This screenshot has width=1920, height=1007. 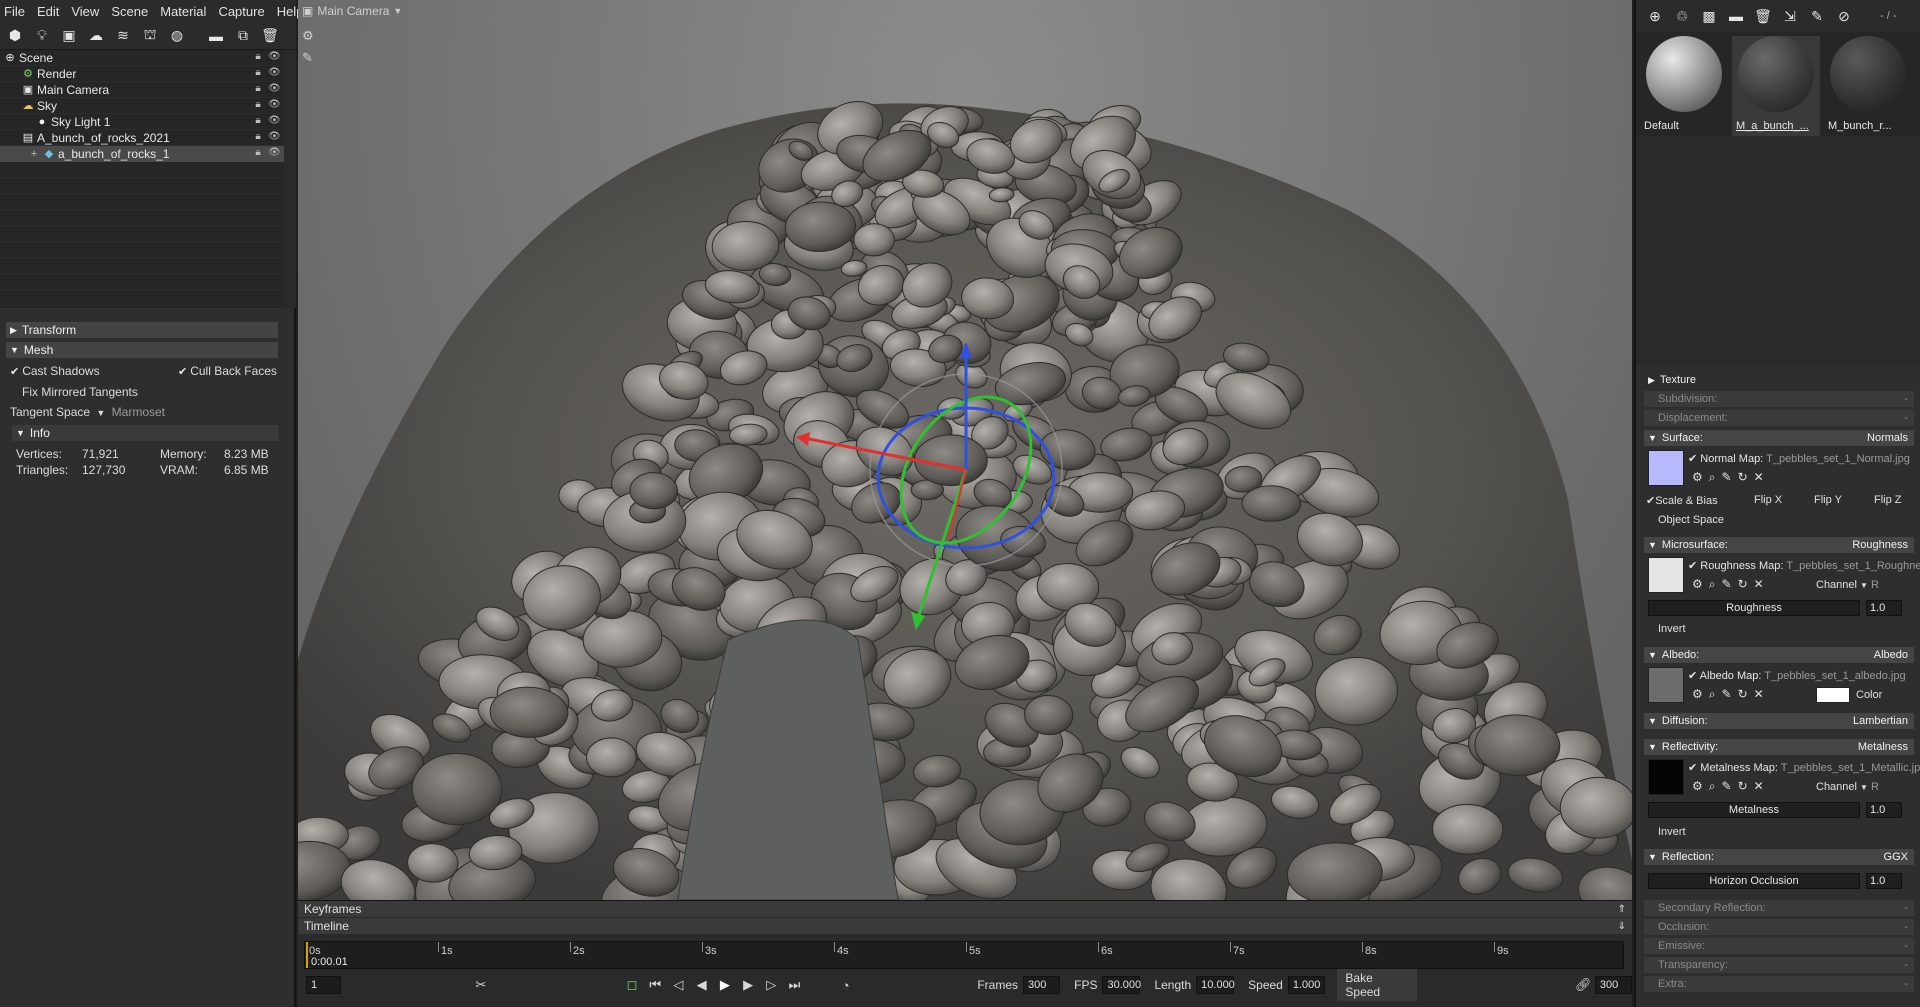 What do you see at coordinates (480, 985) in the screenshot?
I see `scissors-icon: ✂` at bounding box center [480, 985].